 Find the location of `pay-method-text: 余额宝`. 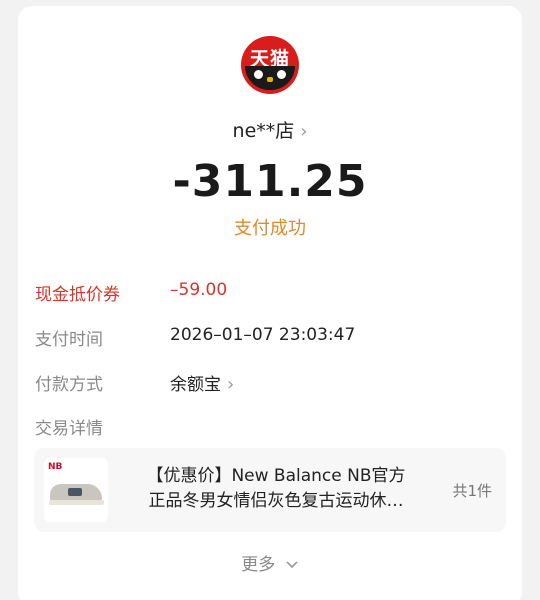

pay-method-text: 余额宝 is located at coordinates (195, 385).